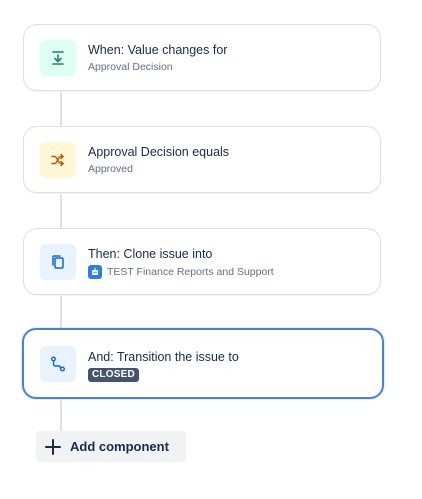 This screenshot has height=499, width=422. I want to click on transition-action-component-card: And: Transition the issue to CLOSED, so click(203, 363).